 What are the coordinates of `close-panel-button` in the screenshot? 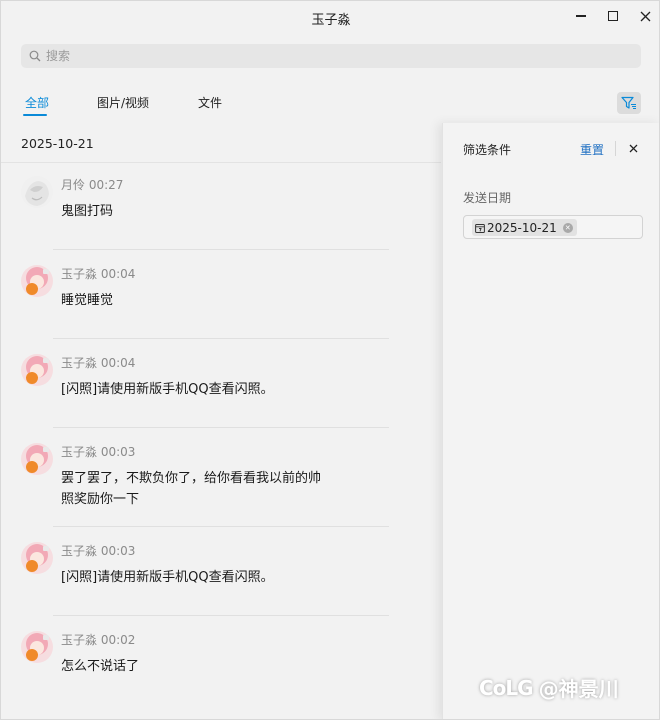 It's located at (633, 148).